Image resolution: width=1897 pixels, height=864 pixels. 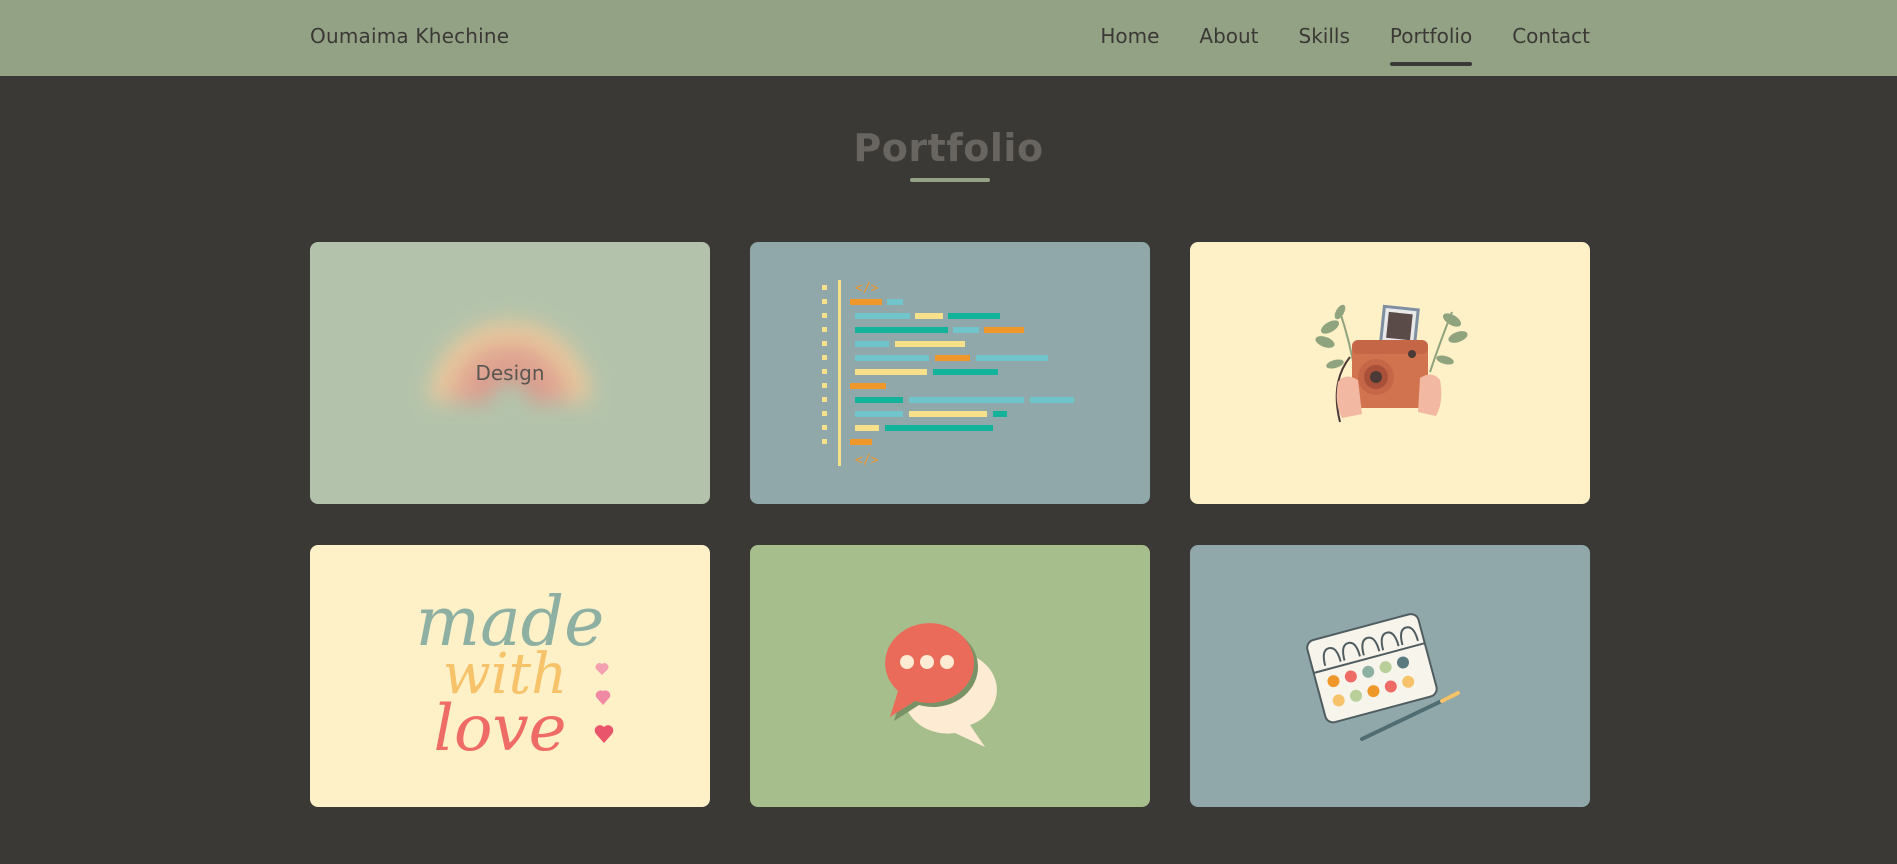 What do you see at coordinates (950, 180) in the screenshot?
I see `title-underline` at bounding box center [950, 180].